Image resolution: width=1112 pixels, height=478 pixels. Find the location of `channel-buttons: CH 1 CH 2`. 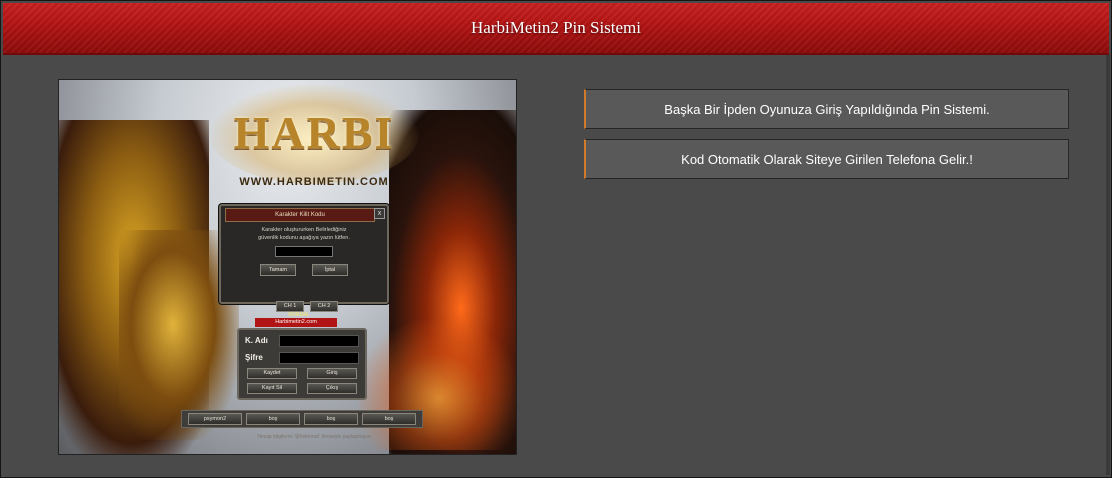

channel-buttons: CH 1 CH 2 is located at coordinates (307, 306).